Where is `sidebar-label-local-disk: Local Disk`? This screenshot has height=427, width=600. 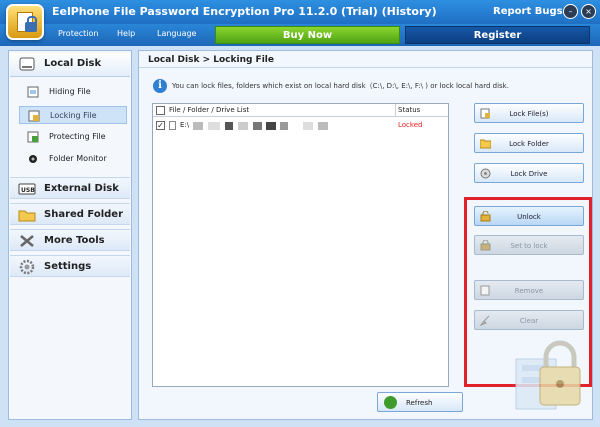 sidebar-label-local-disk: Local Disk is located at coordinates (73, 63).